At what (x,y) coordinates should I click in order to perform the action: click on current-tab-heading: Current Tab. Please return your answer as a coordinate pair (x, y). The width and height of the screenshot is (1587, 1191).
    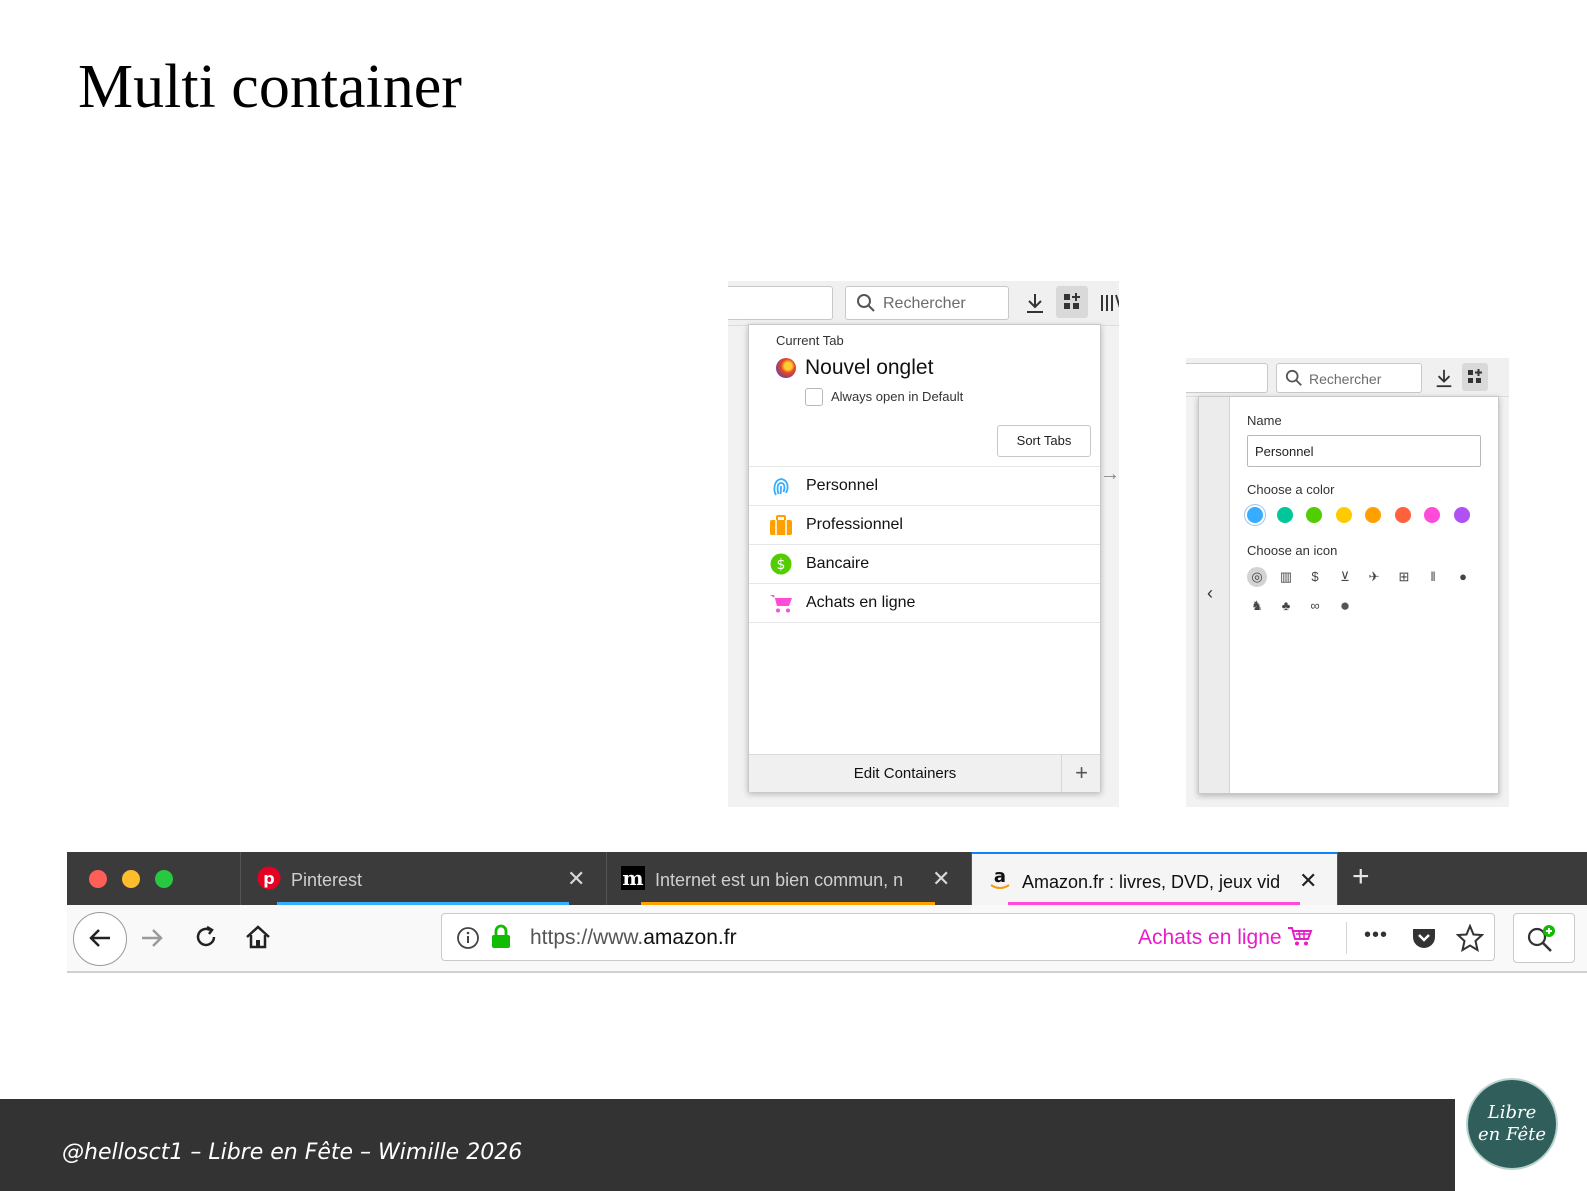
    Looking at the image, I should click on (810, 340).